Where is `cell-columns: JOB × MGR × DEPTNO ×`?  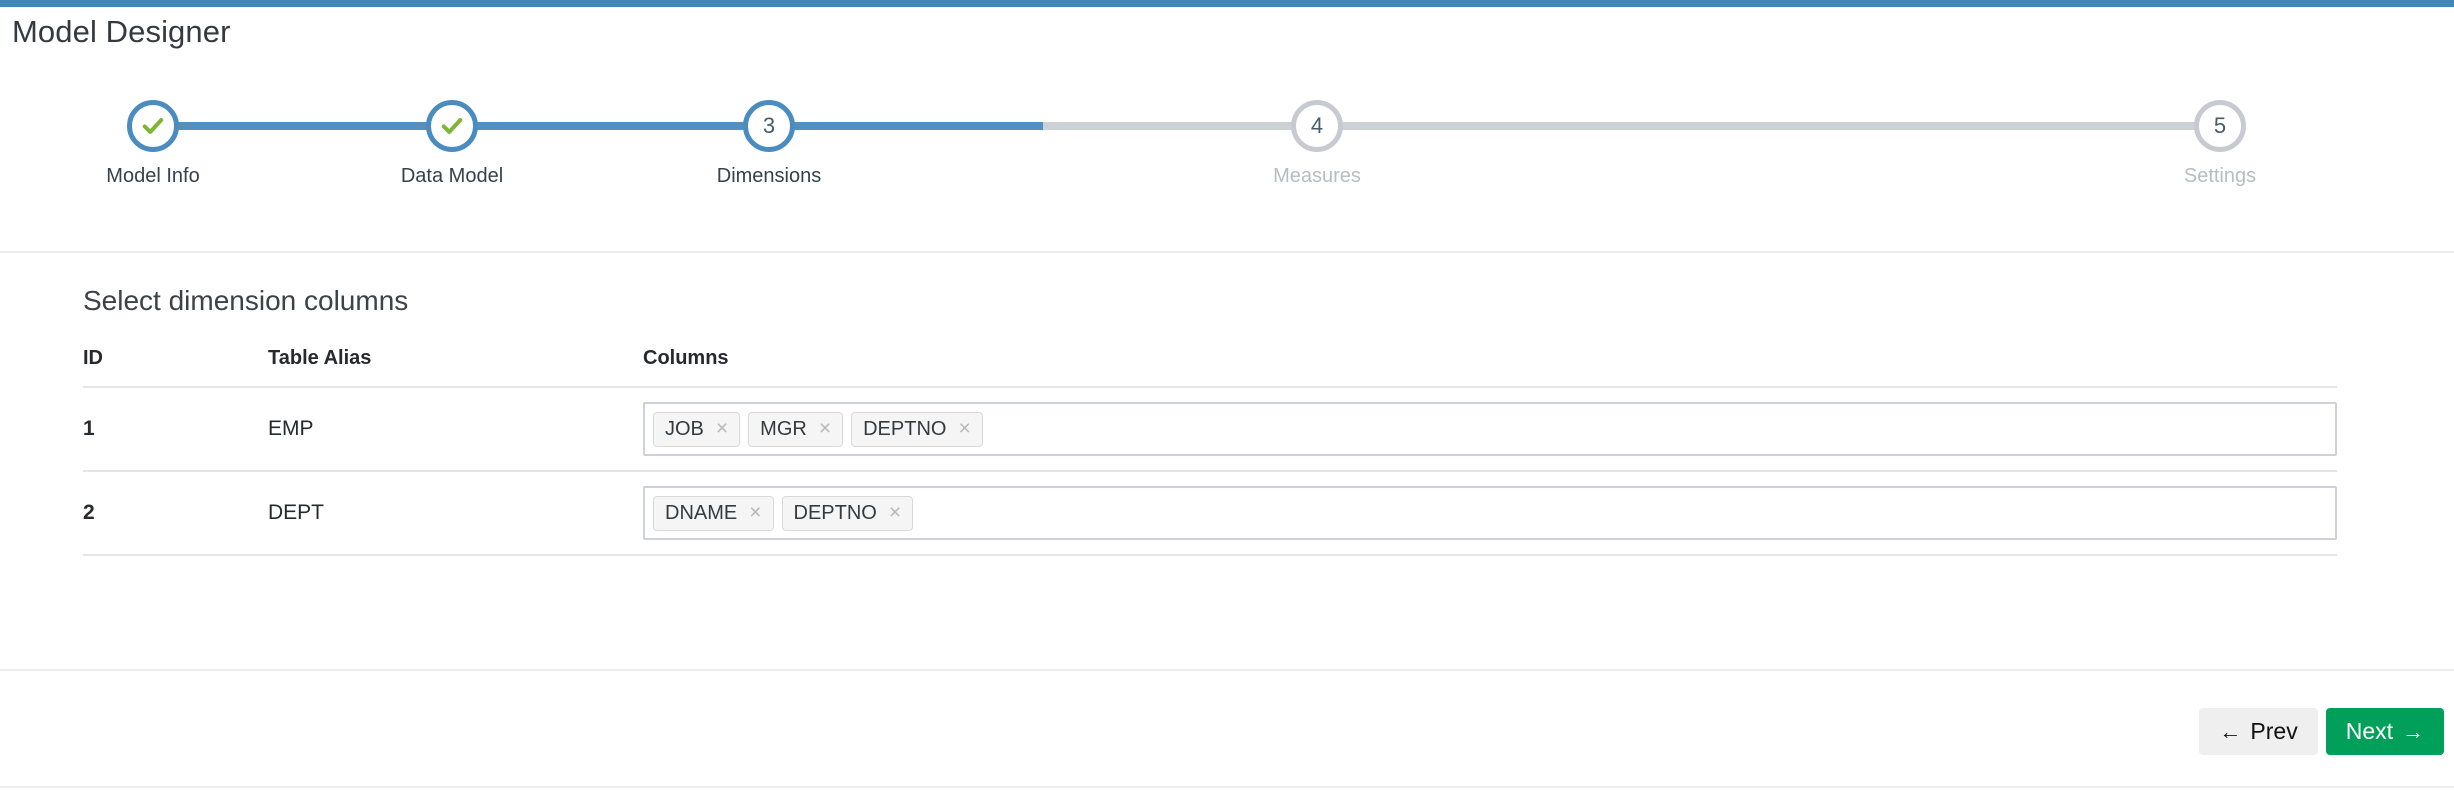 cell-columns: JOB × MGR × DEPTNO × is located at coordinates (1490, 429).